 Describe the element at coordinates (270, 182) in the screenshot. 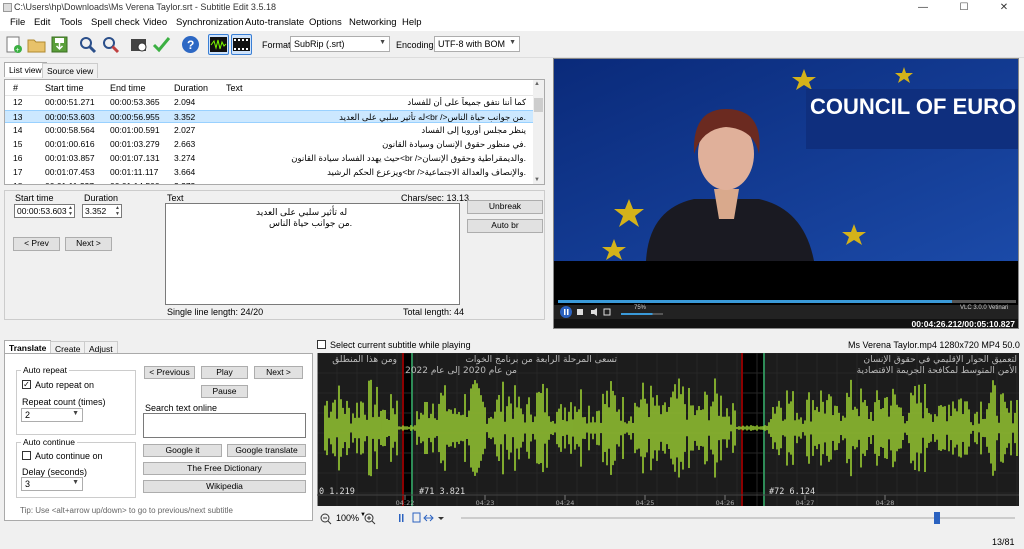

I see `table-row: 18 00:01:11.227 00:01:14.500 3.273` at that location.